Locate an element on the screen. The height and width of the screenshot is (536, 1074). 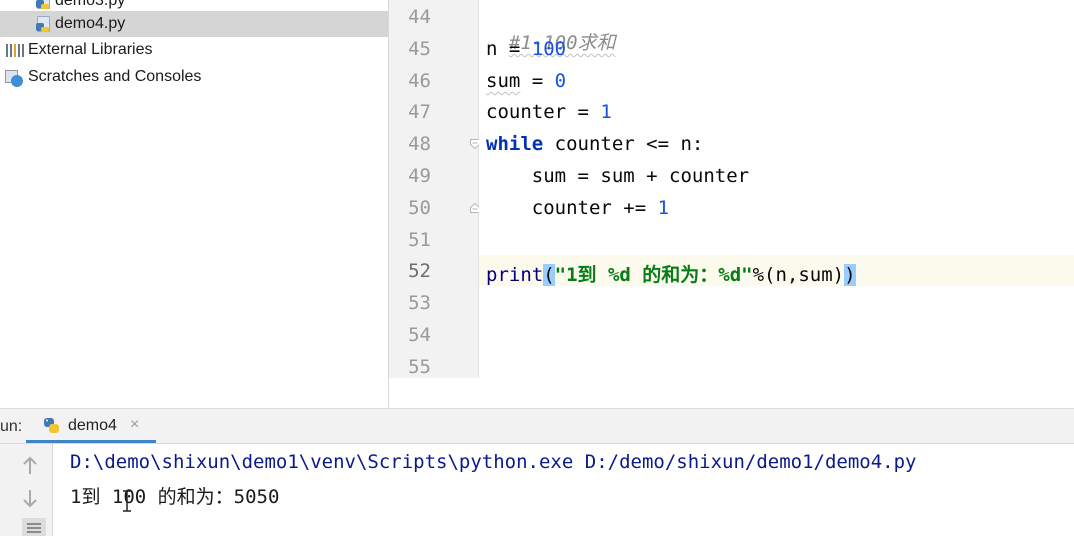
down-arrow-icon is located at coordinates (30, 498).